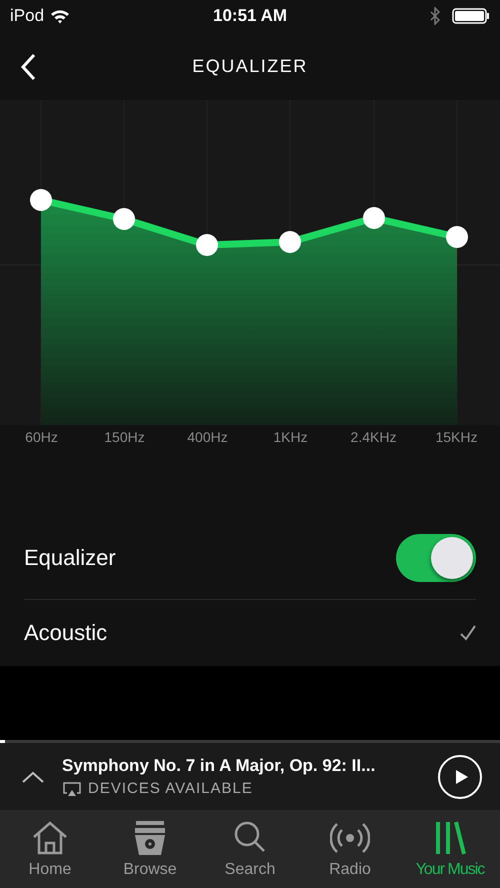  I want to click on devices-label: DEVICES AVAILABLE, so click(170, 788).